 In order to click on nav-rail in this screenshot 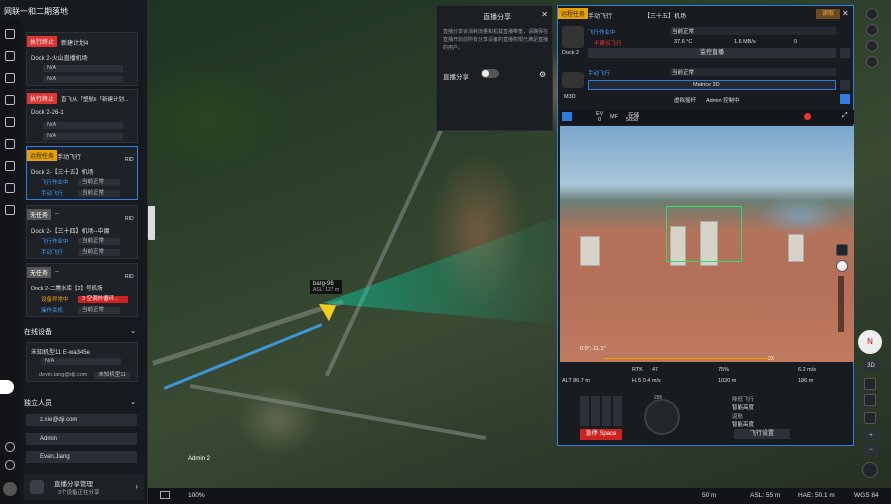, I will do `click(10, 262)`.